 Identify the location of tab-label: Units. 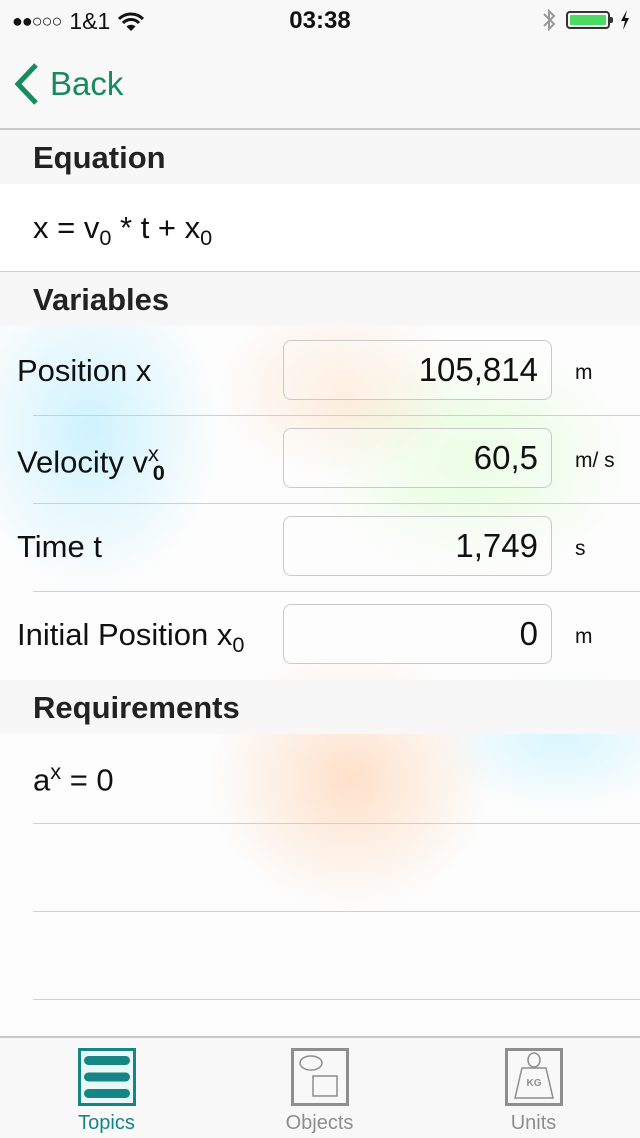
(533, 1123).